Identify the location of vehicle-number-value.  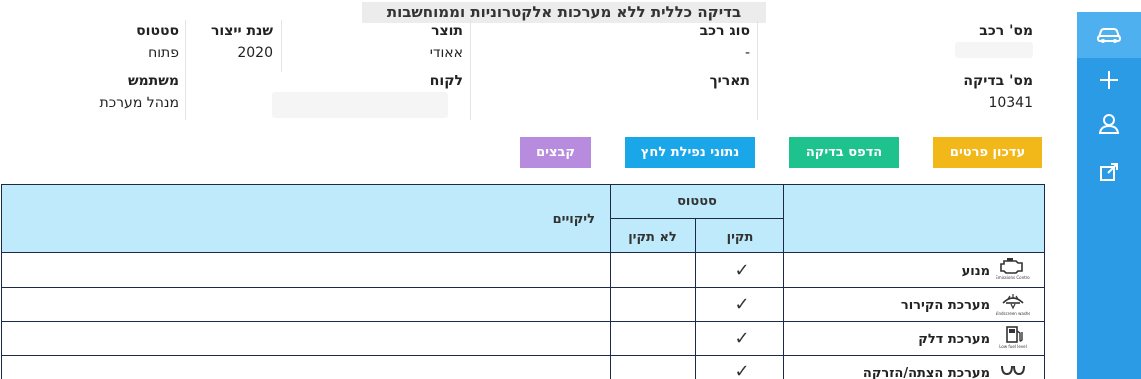
(994, 50).